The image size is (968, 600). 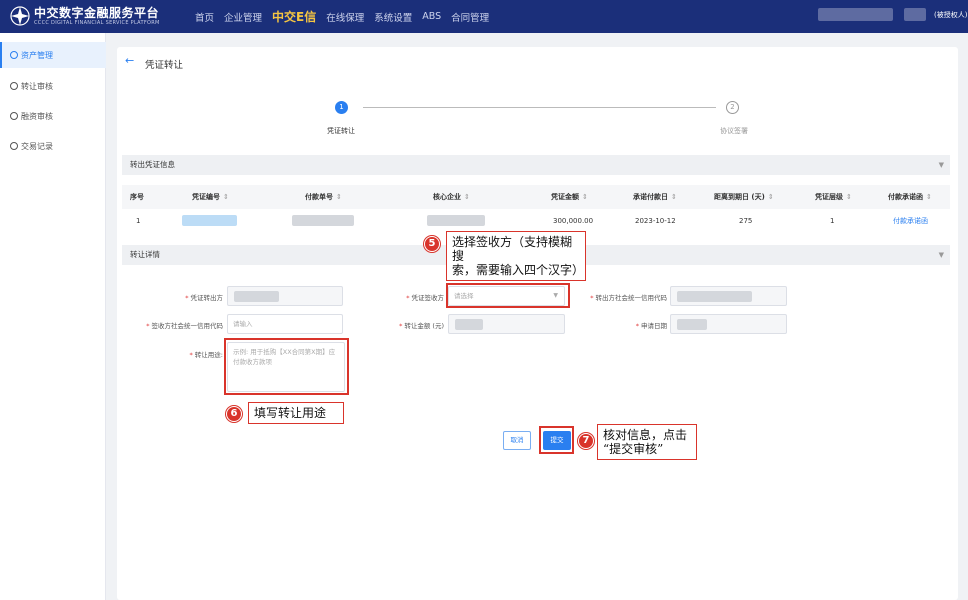 What do you see at coordinates (286, 366) in the screenshot?
I see `annotation-6-highlight` at bounding box center [286, 366].